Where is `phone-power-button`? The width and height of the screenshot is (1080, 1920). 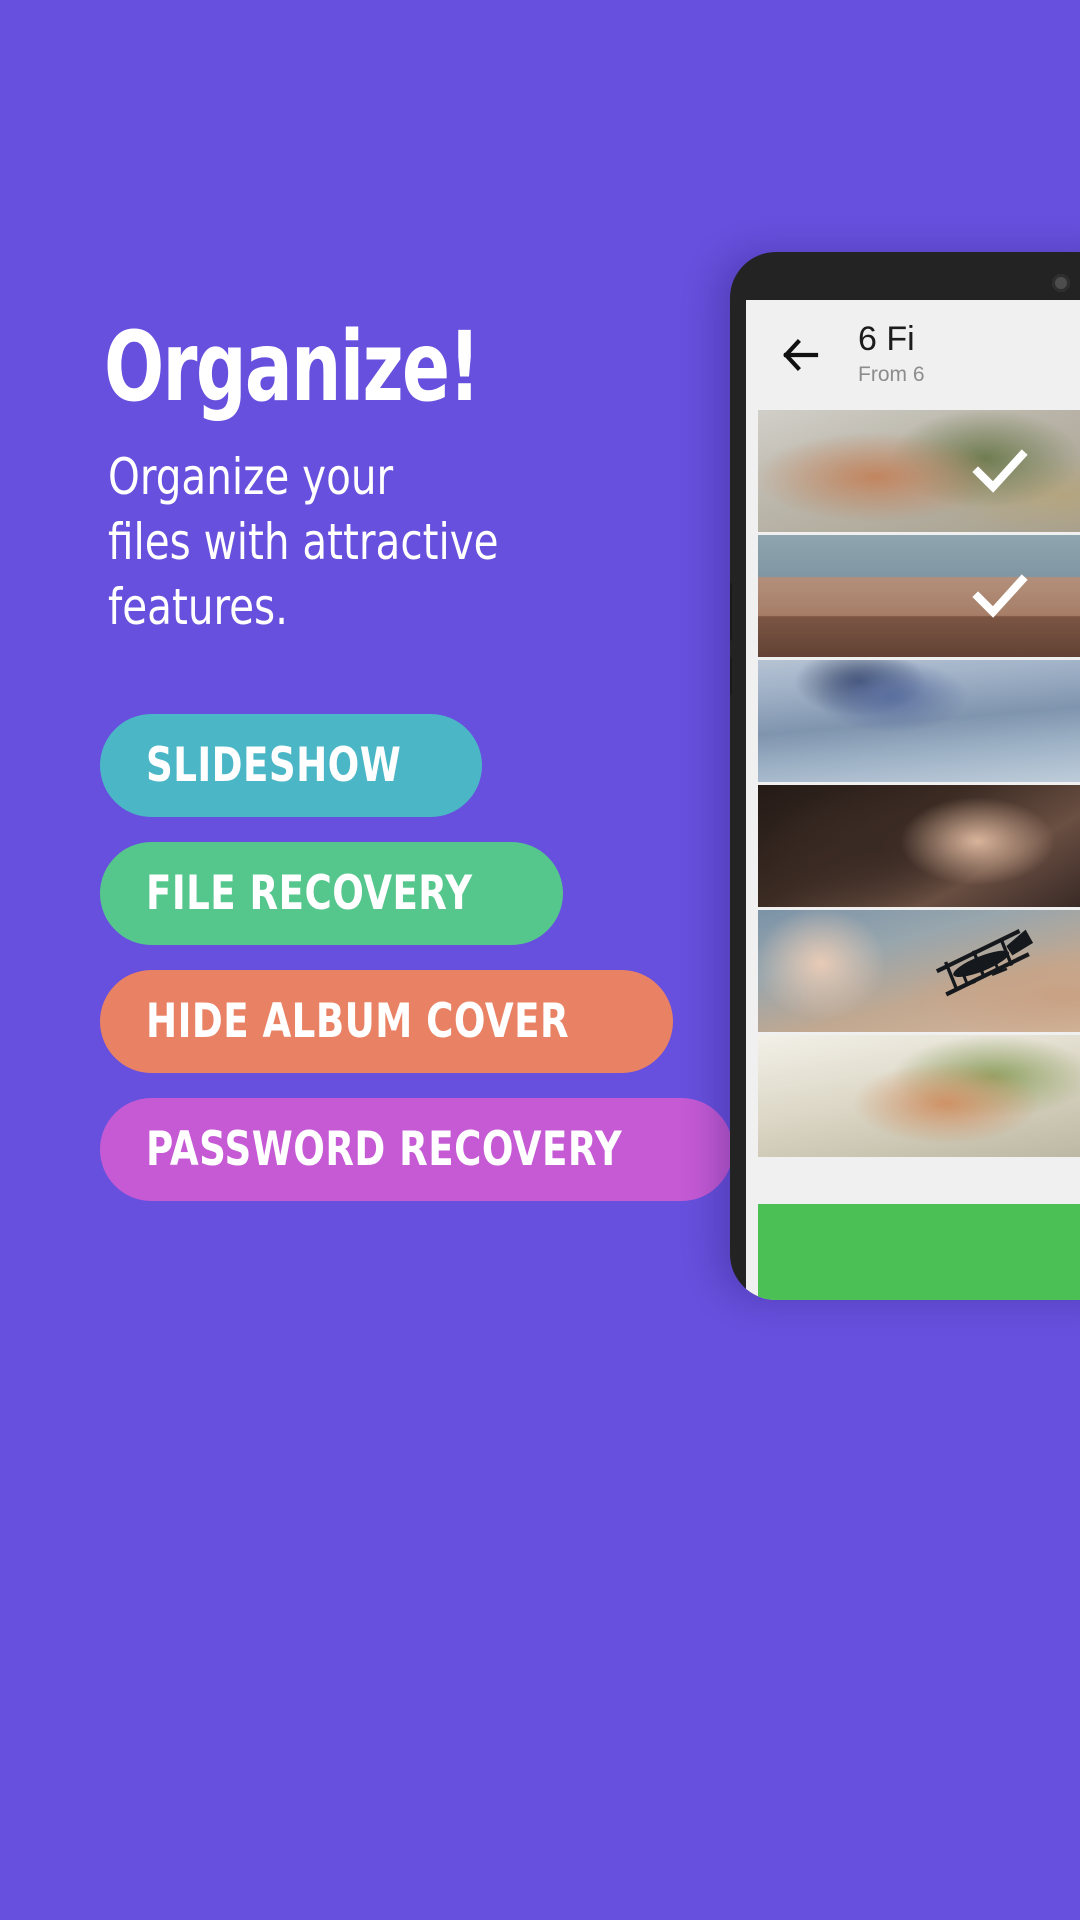 phone-power-button is located at coordinates (731, 676).